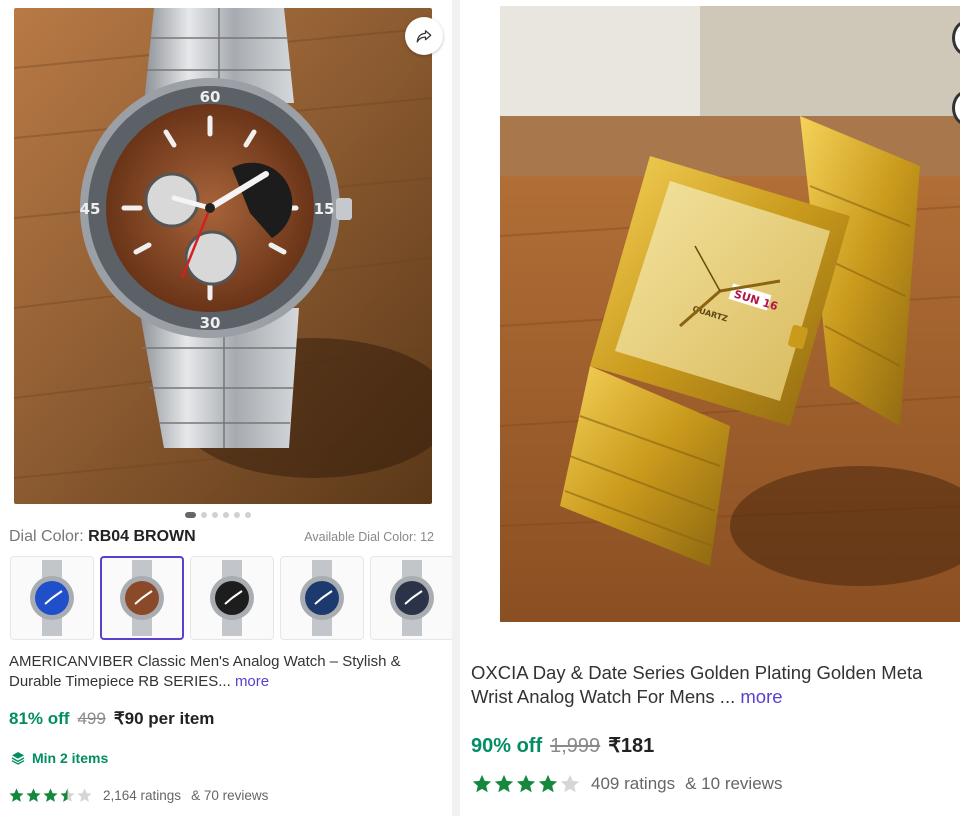 The height and width of the screenshot is (816, 960). Describe the element at coordinates (456, 408) in the screenshot. I see `card-separator` at that location.